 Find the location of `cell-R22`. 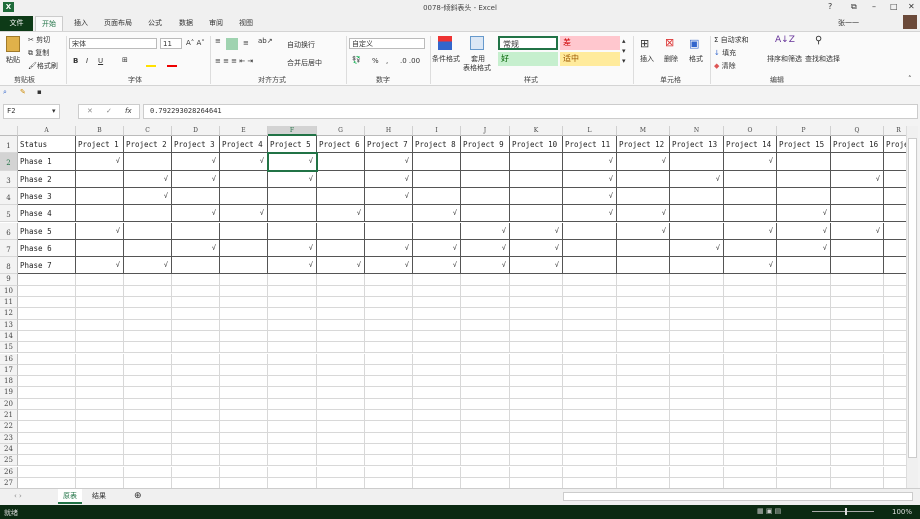

cell-R22 is located at coordinates (895, 427).